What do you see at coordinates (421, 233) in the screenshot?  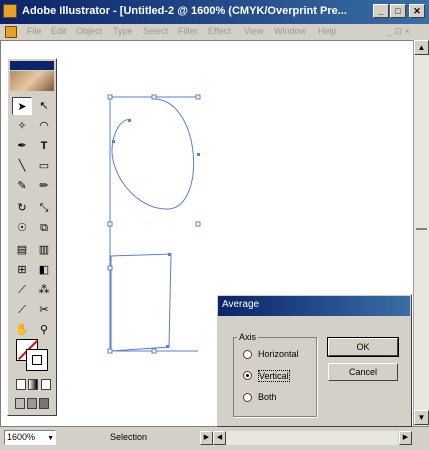 I see `vertical-scrollbar: ▲ ▼` at bounding box center [421, 233].